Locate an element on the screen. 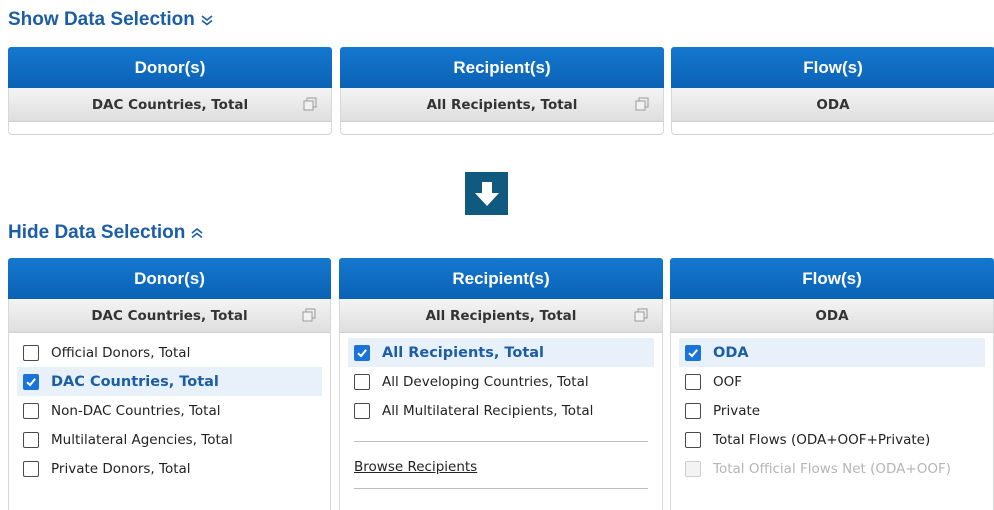 This screenshot has height=510, width=994. arrow-down-icon is located at coordinates (486, 193).